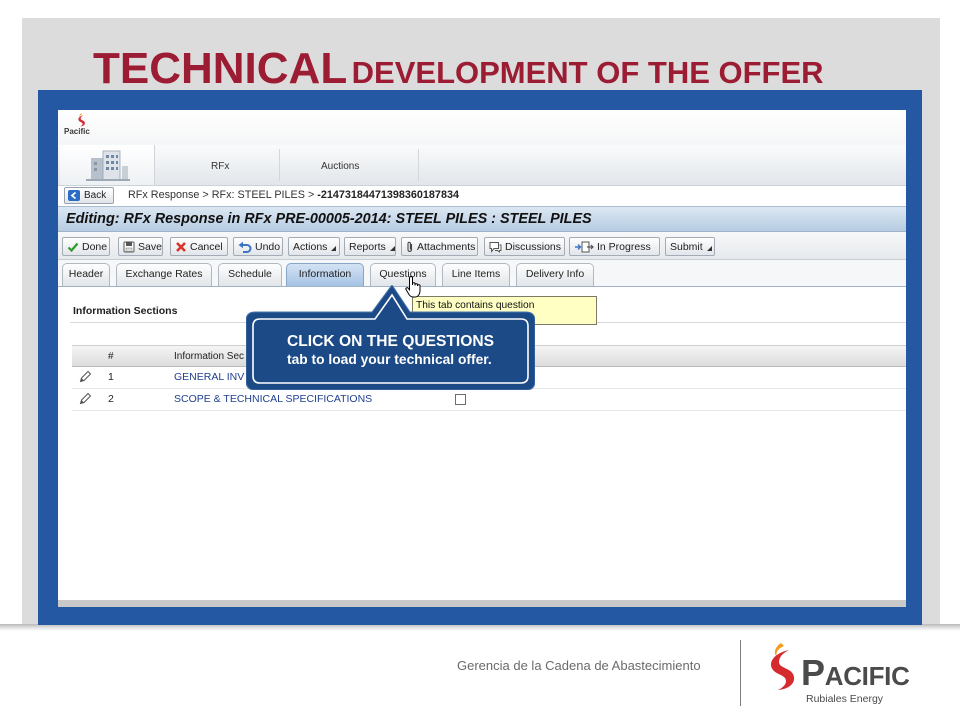 The height and width of the screenshot is (720, 960). I want to click on save-button: Save, so click(140, 246).